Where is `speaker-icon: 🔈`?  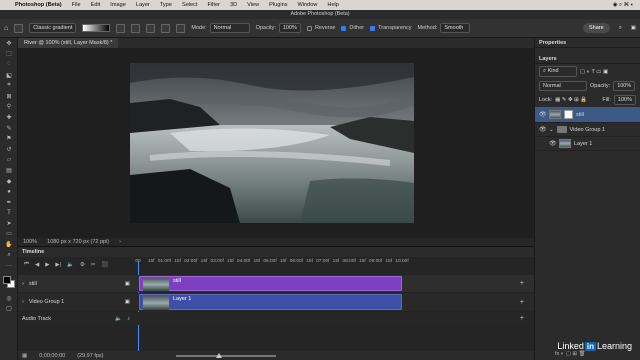 speaker-icon: 🔈 is located at coordinates (118, 319).